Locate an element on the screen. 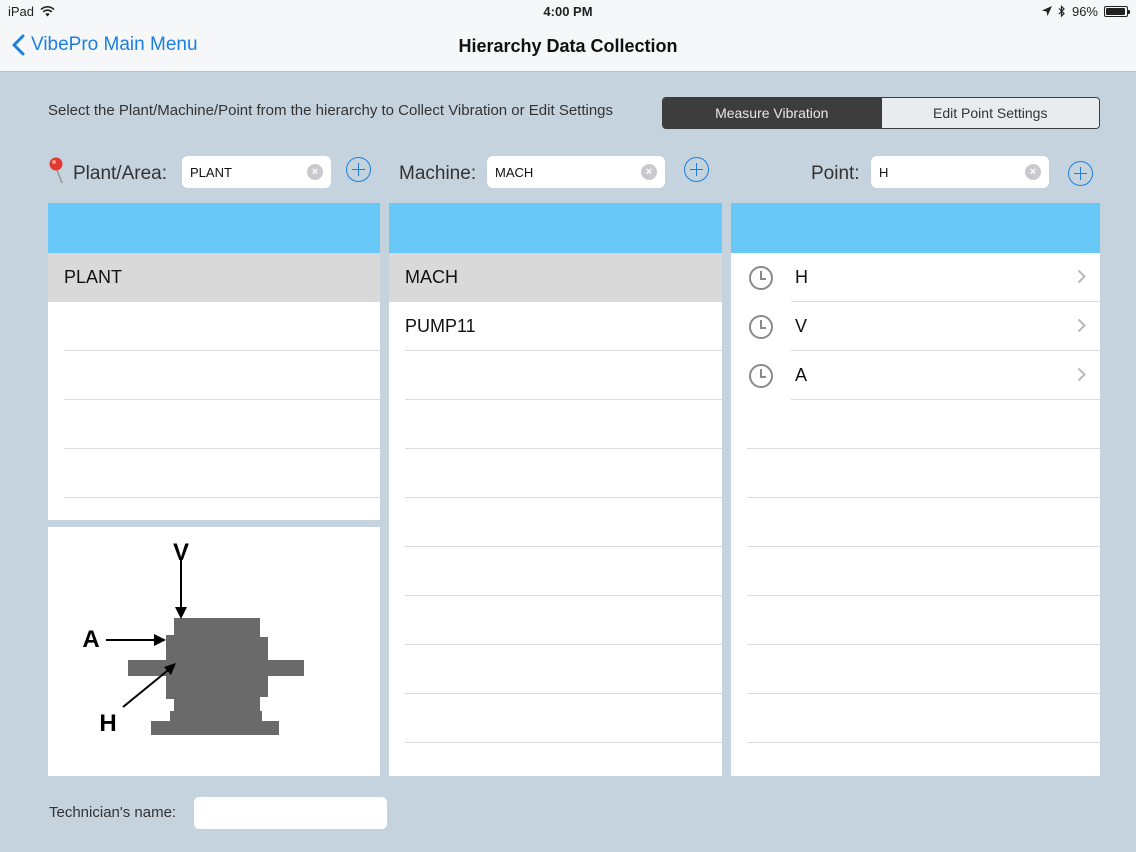 This screenshot has width=1136, height=852. battery-percent: 96% is located at coordinates (1084, 11).